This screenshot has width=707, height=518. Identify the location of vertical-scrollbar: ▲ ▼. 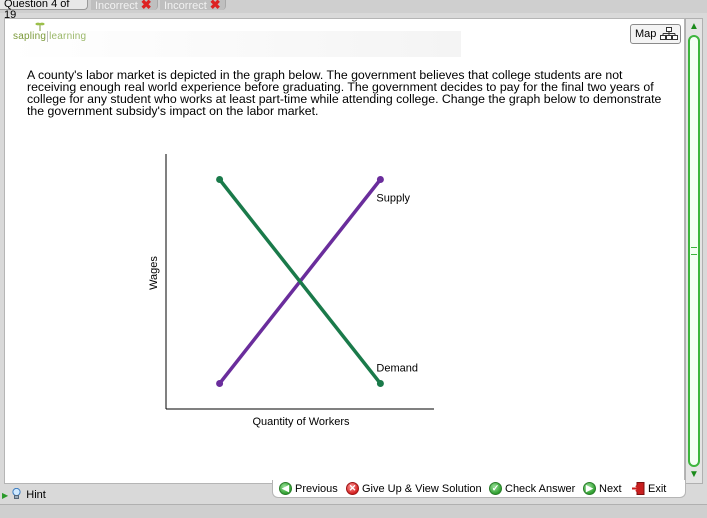
(694, 251).